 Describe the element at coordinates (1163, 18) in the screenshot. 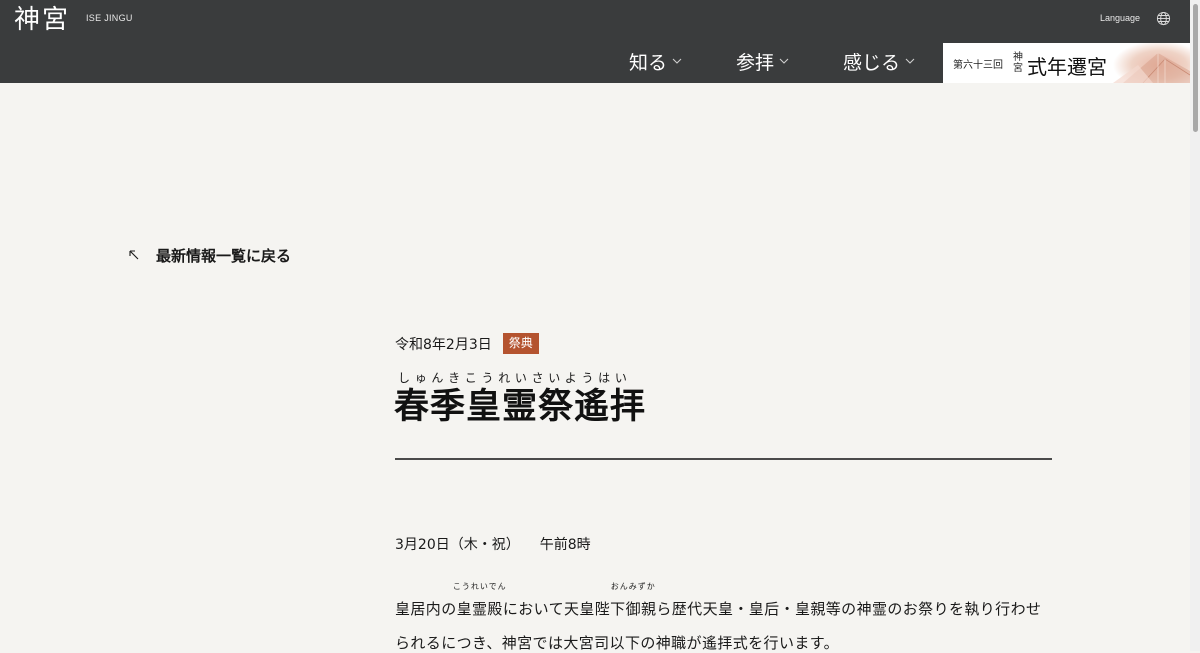

I see `globe-icon` at that location.